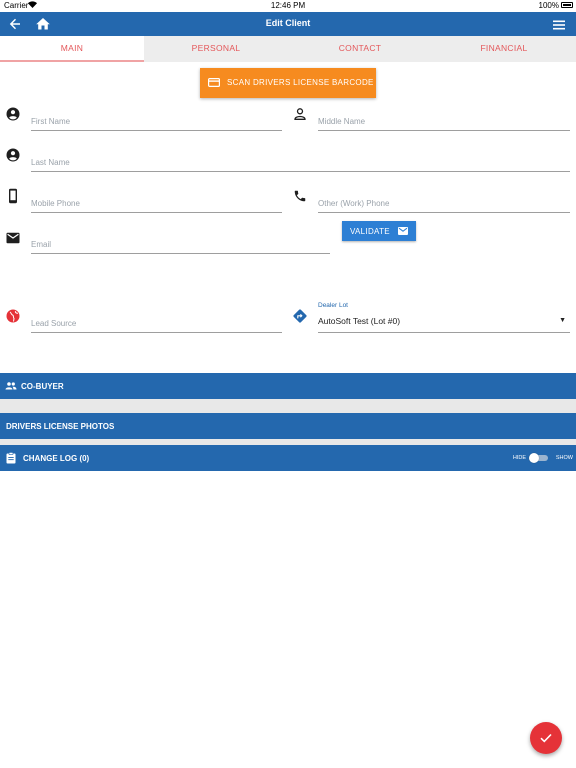  Describe the element at coordinates (72, 49) in the screenshot. I see `tab-main: MAIN` at that location.